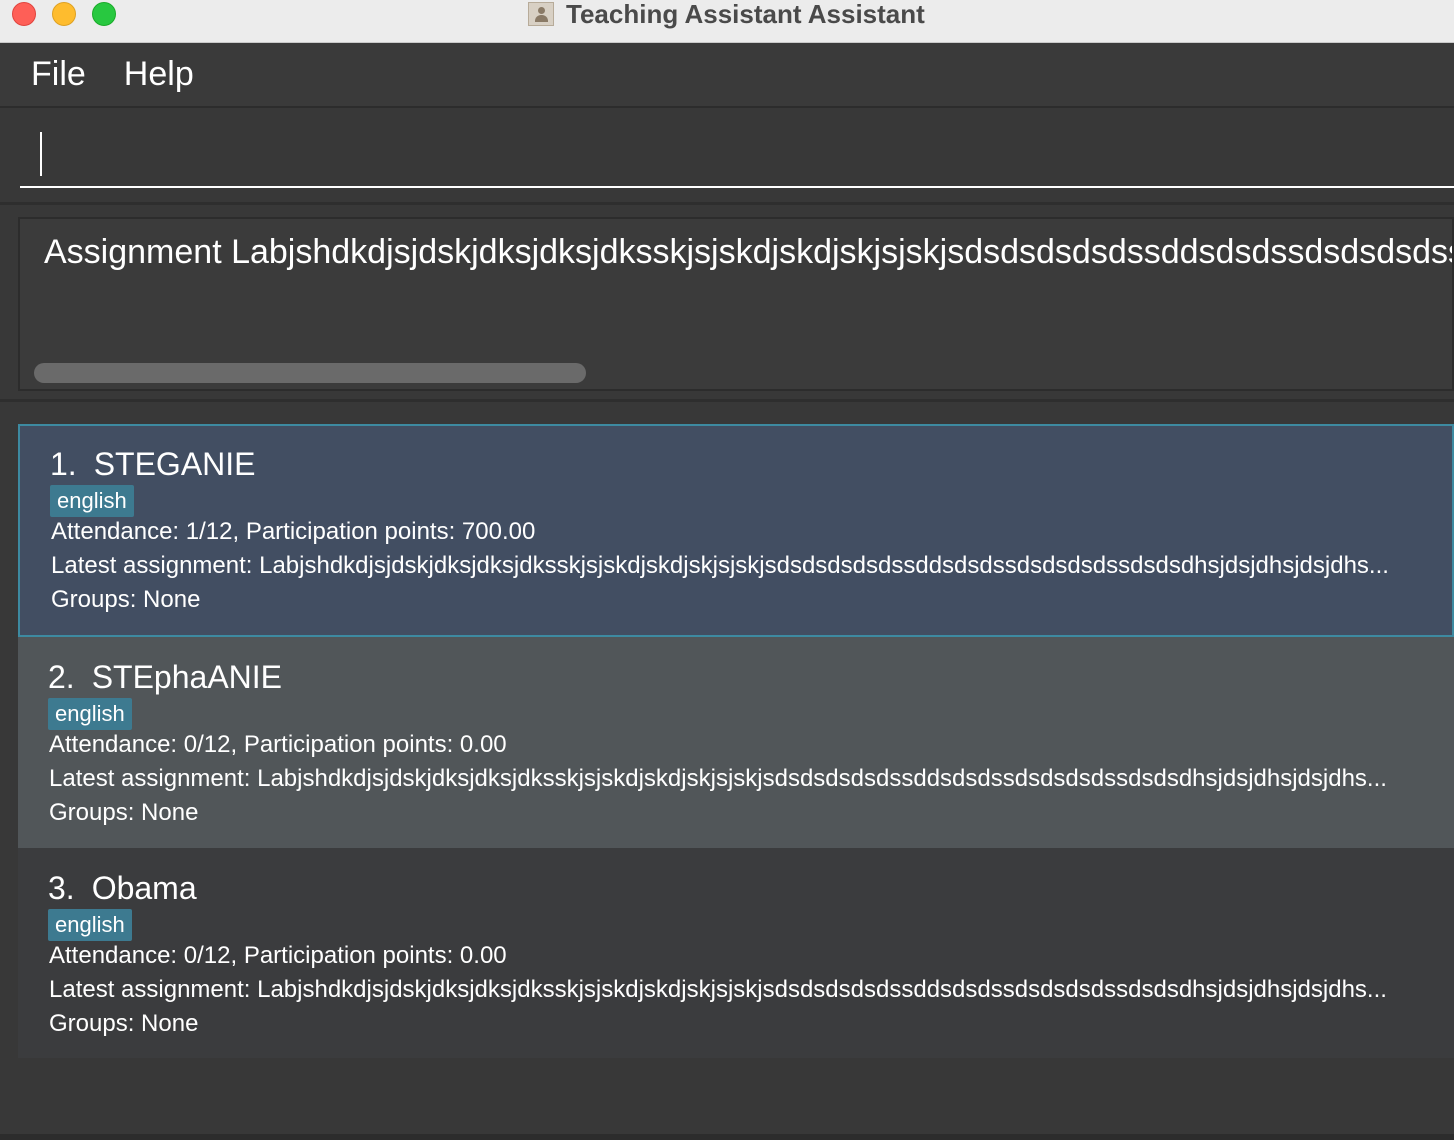 Image resolution: width=1454 pixels, height=1140 pixels. I want to click on status-bar-divider, so click(727, 1137).